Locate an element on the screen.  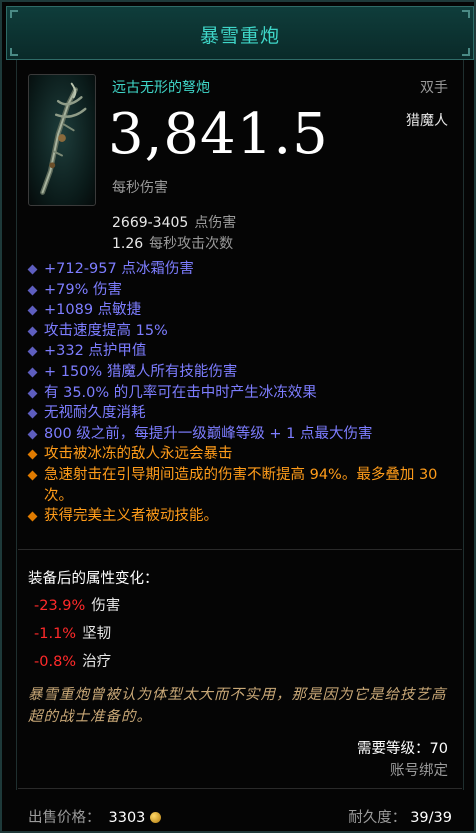
affix-row: +1089 点敏捷 is located at coordinates (241, 310).